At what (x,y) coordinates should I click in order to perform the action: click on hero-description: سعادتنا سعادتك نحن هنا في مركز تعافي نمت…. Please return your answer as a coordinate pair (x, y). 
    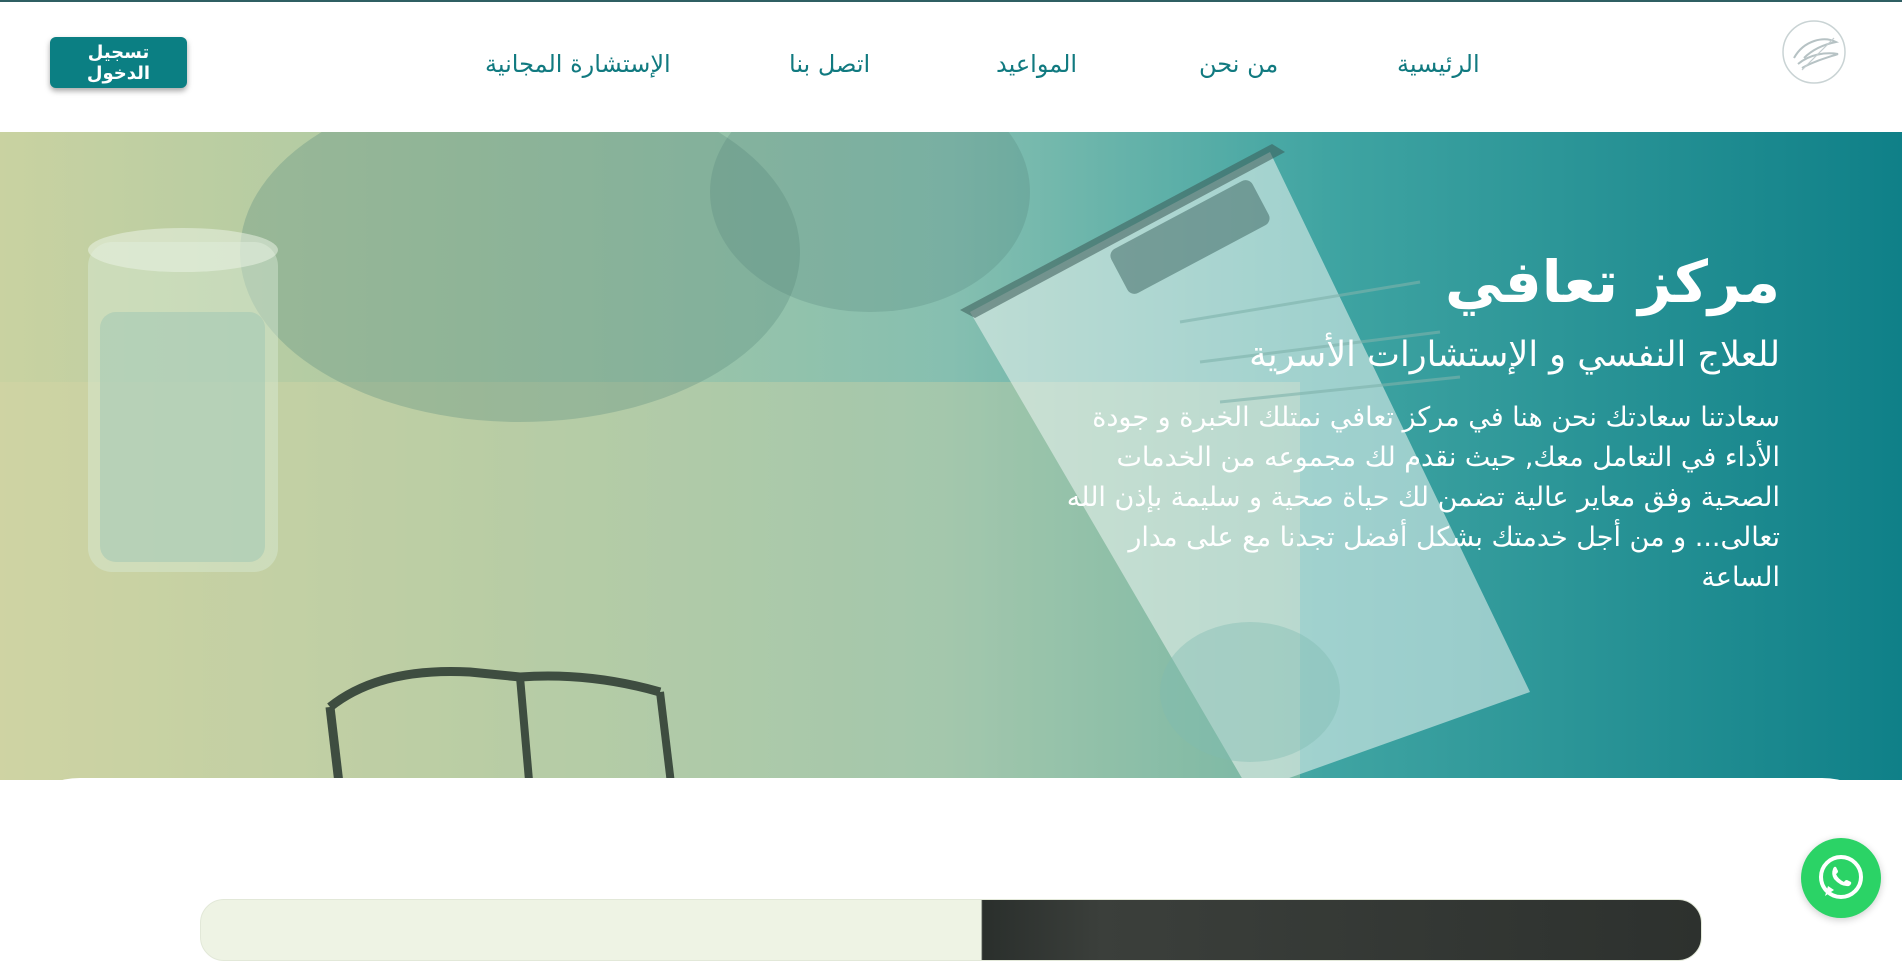
    Looking at the image, I should click on (1423, 497).